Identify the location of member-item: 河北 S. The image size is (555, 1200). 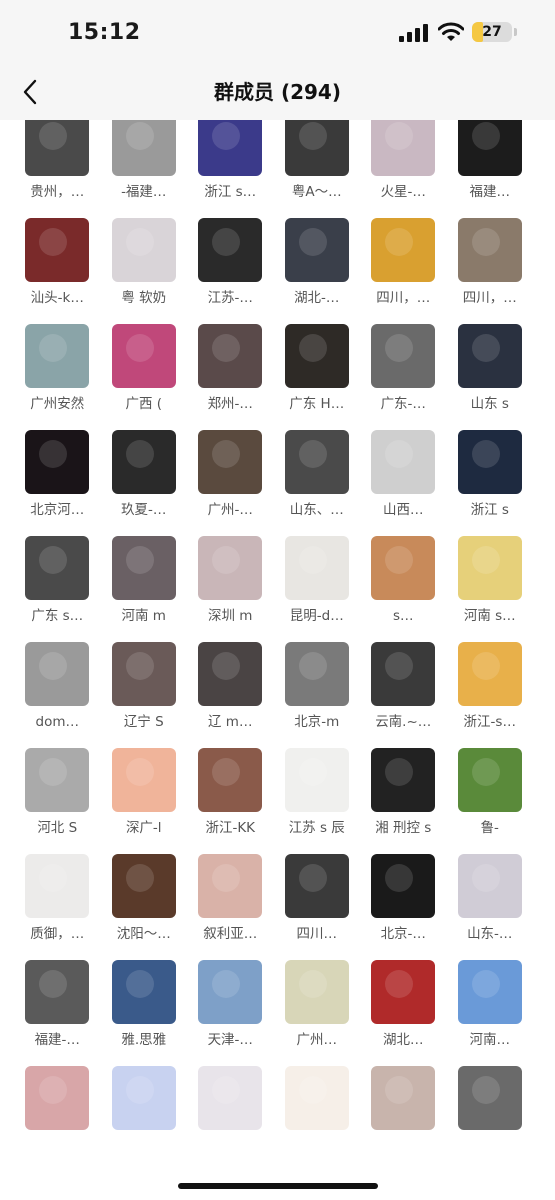
(57, 793).